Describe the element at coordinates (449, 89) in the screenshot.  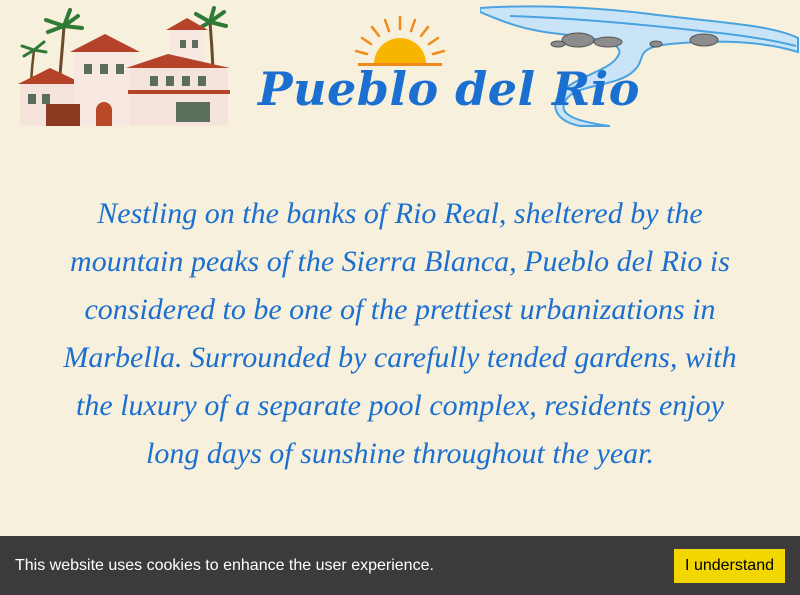
I see `site-title: Pueblo del Rio` at that location.